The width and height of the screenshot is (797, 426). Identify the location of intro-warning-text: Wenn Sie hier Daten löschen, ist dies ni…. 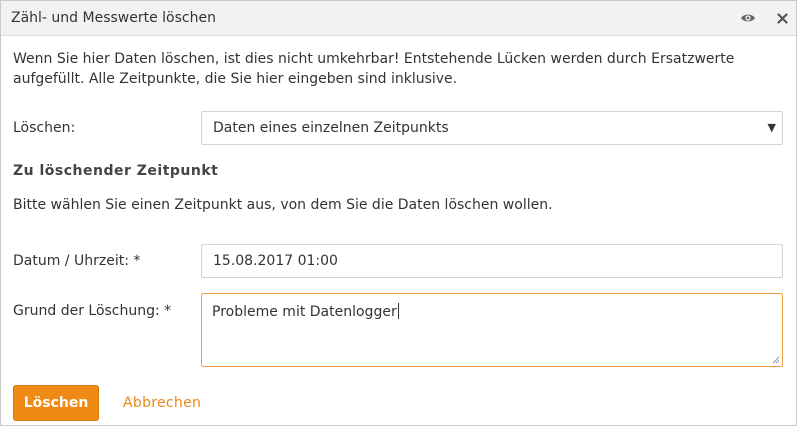
(374, 69).